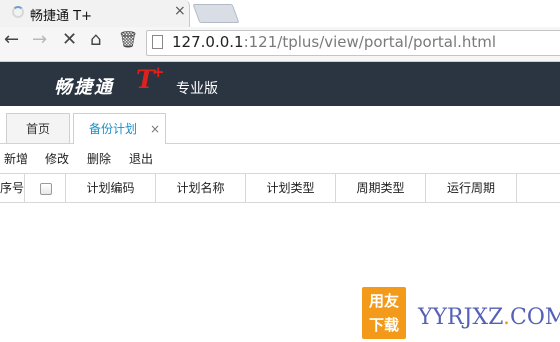 Image resolution: width=560 pixels, height=342 pixels. I want to click on stop-icon: ✕, so click(69, 40).